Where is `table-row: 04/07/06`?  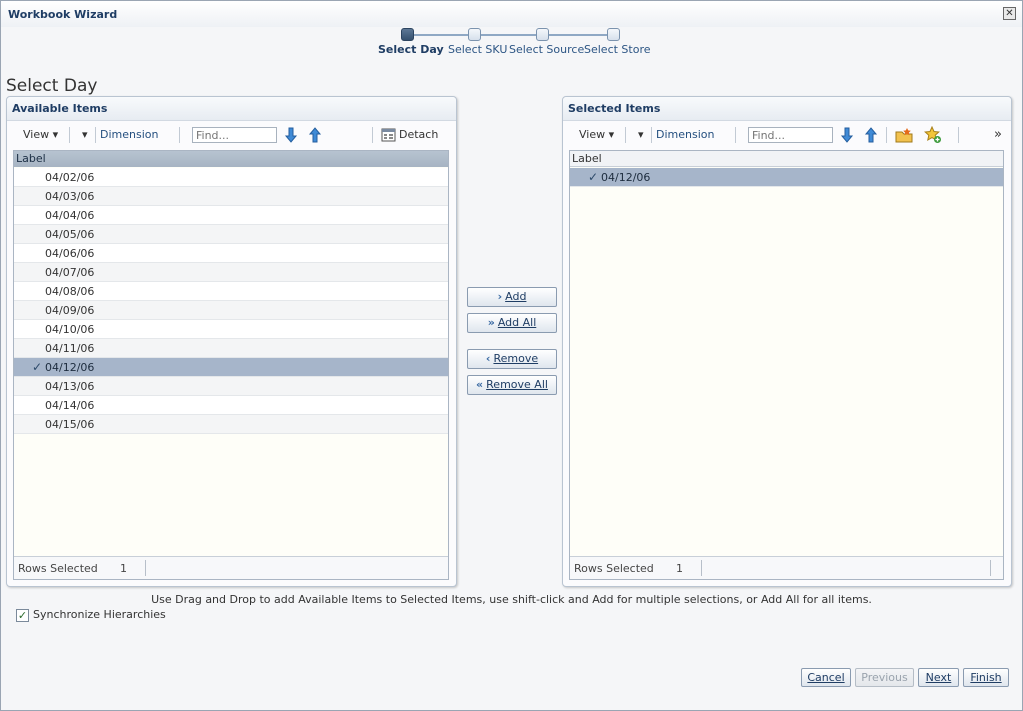 table-row: 04/07/06 is located at coordinates (231, 272).